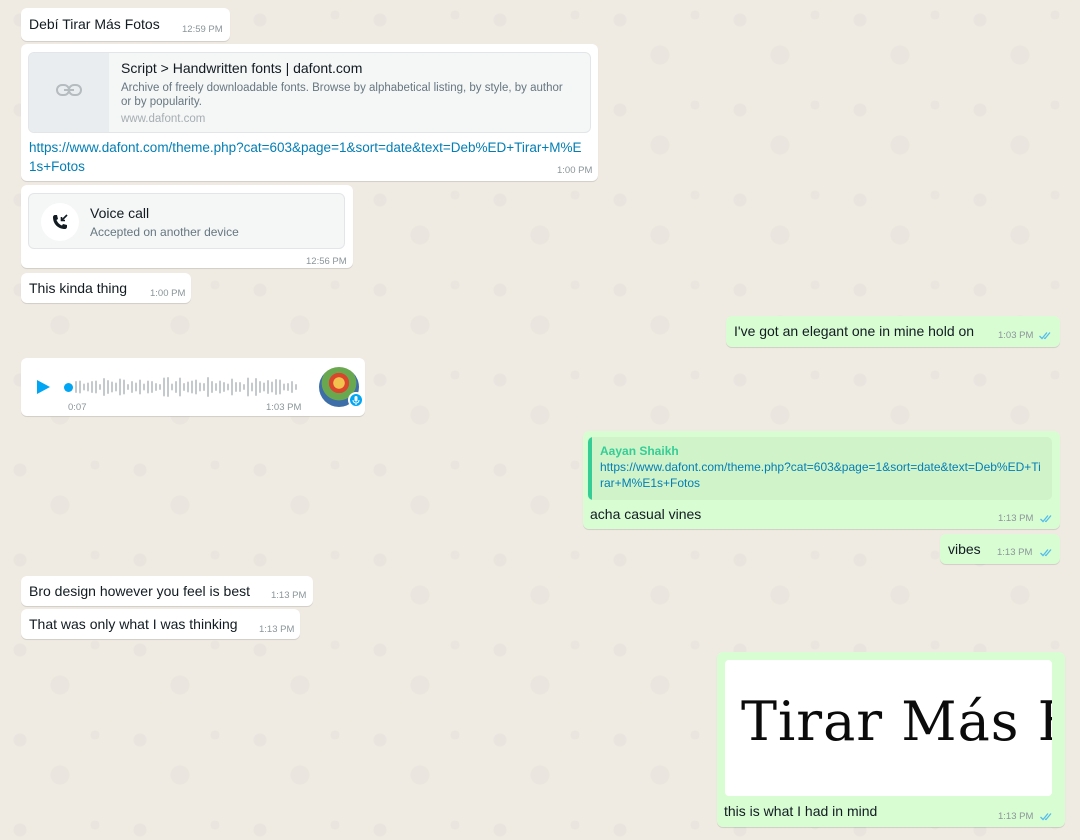 This screenshot has height=840, width=1080. I want to click on message-image: Tirar Más F, so click(888, 728).